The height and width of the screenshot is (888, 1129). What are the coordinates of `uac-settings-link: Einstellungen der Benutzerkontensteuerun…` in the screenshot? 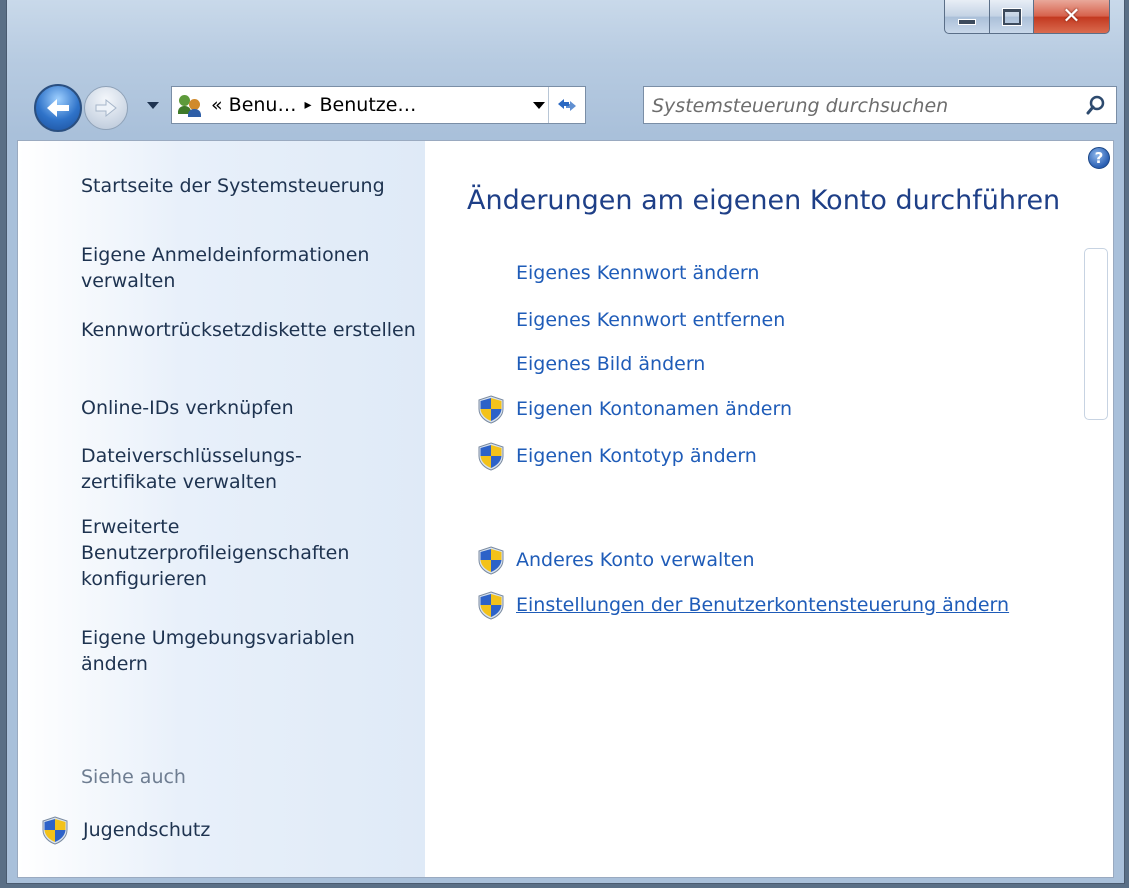 It's located at (762, 605).